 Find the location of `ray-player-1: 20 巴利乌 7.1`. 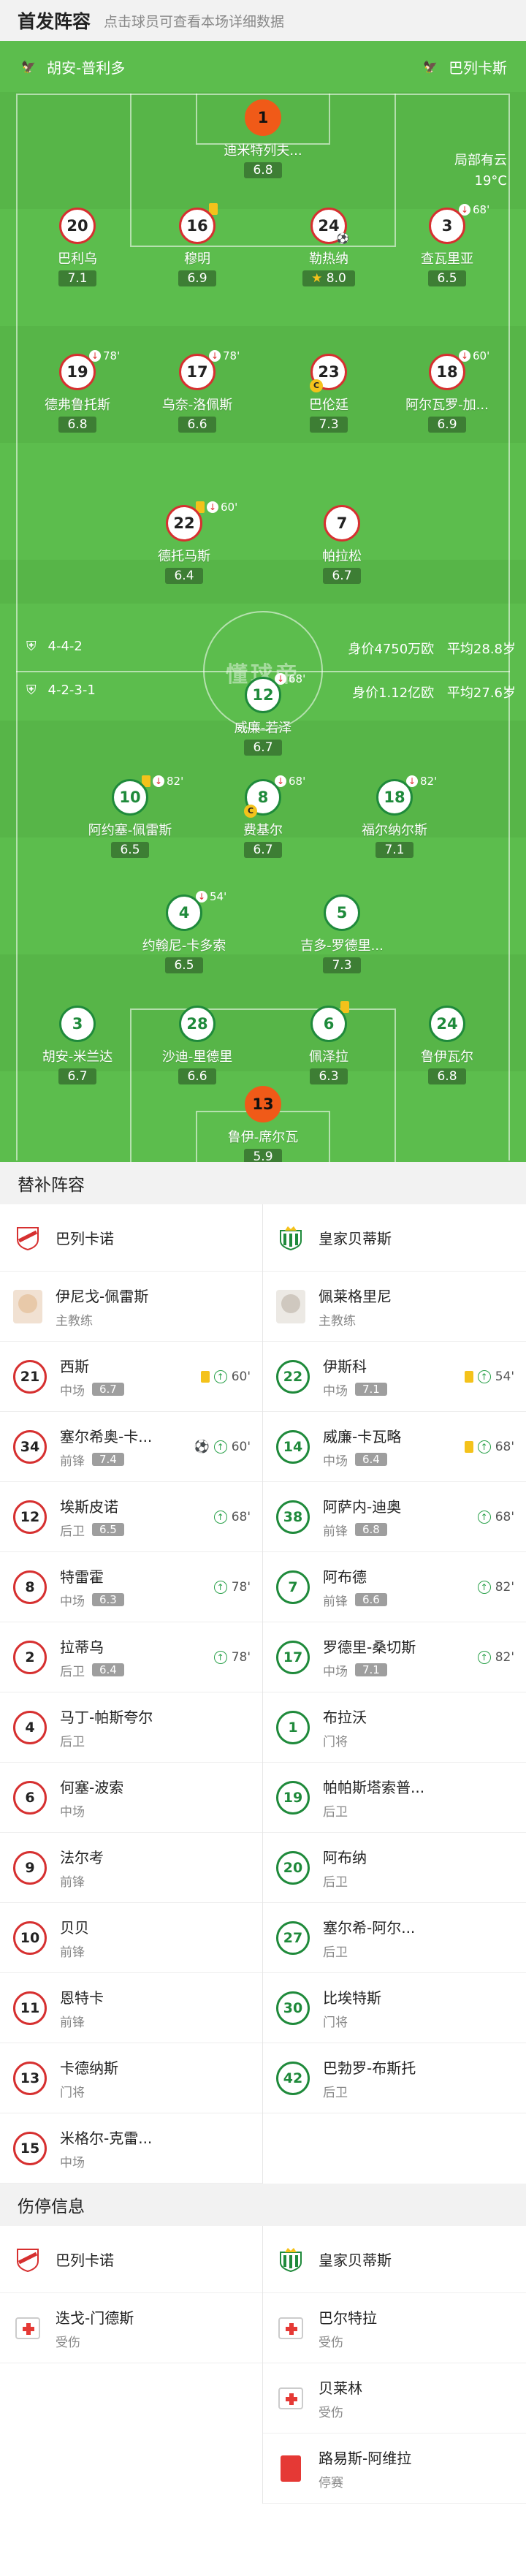

ray-player-1: 20 巴利乌 7.1 is located at coordinates (77, 247).